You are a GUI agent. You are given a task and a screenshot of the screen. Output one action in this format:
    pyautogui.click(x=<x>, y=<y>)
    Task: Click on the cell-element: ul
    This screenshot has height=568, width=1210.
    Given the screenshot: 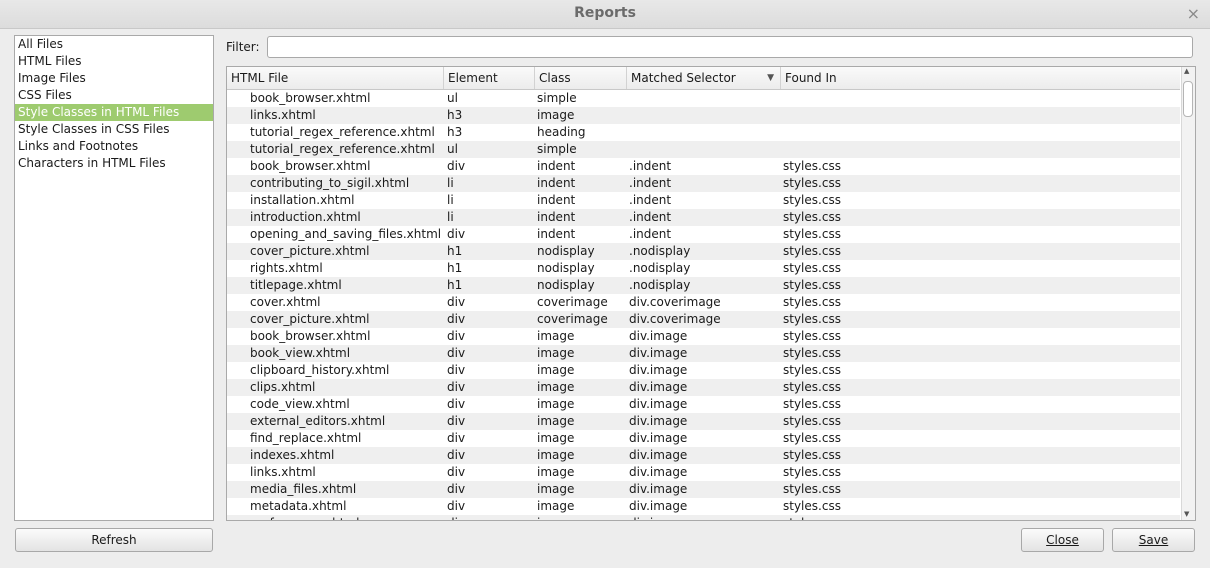 What is the action you would take?
    pyautogui.click(x=452, y=98)
    